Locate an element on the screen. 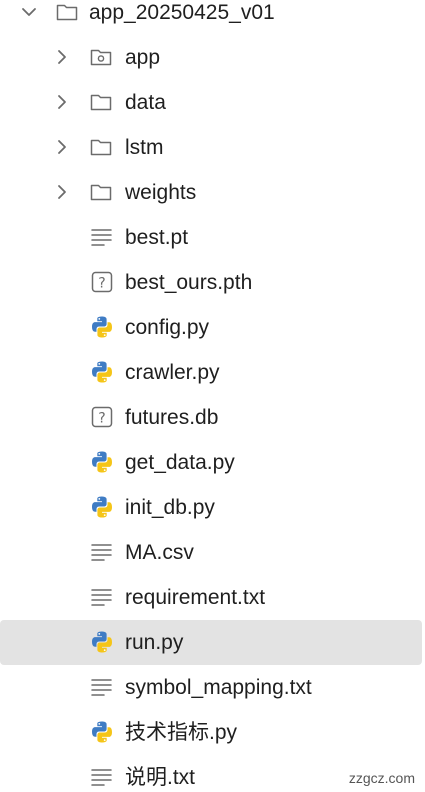 The image size is (425, 792). tree-row-file-get-data-py: get_data.py is located at coordinates (212, 462).